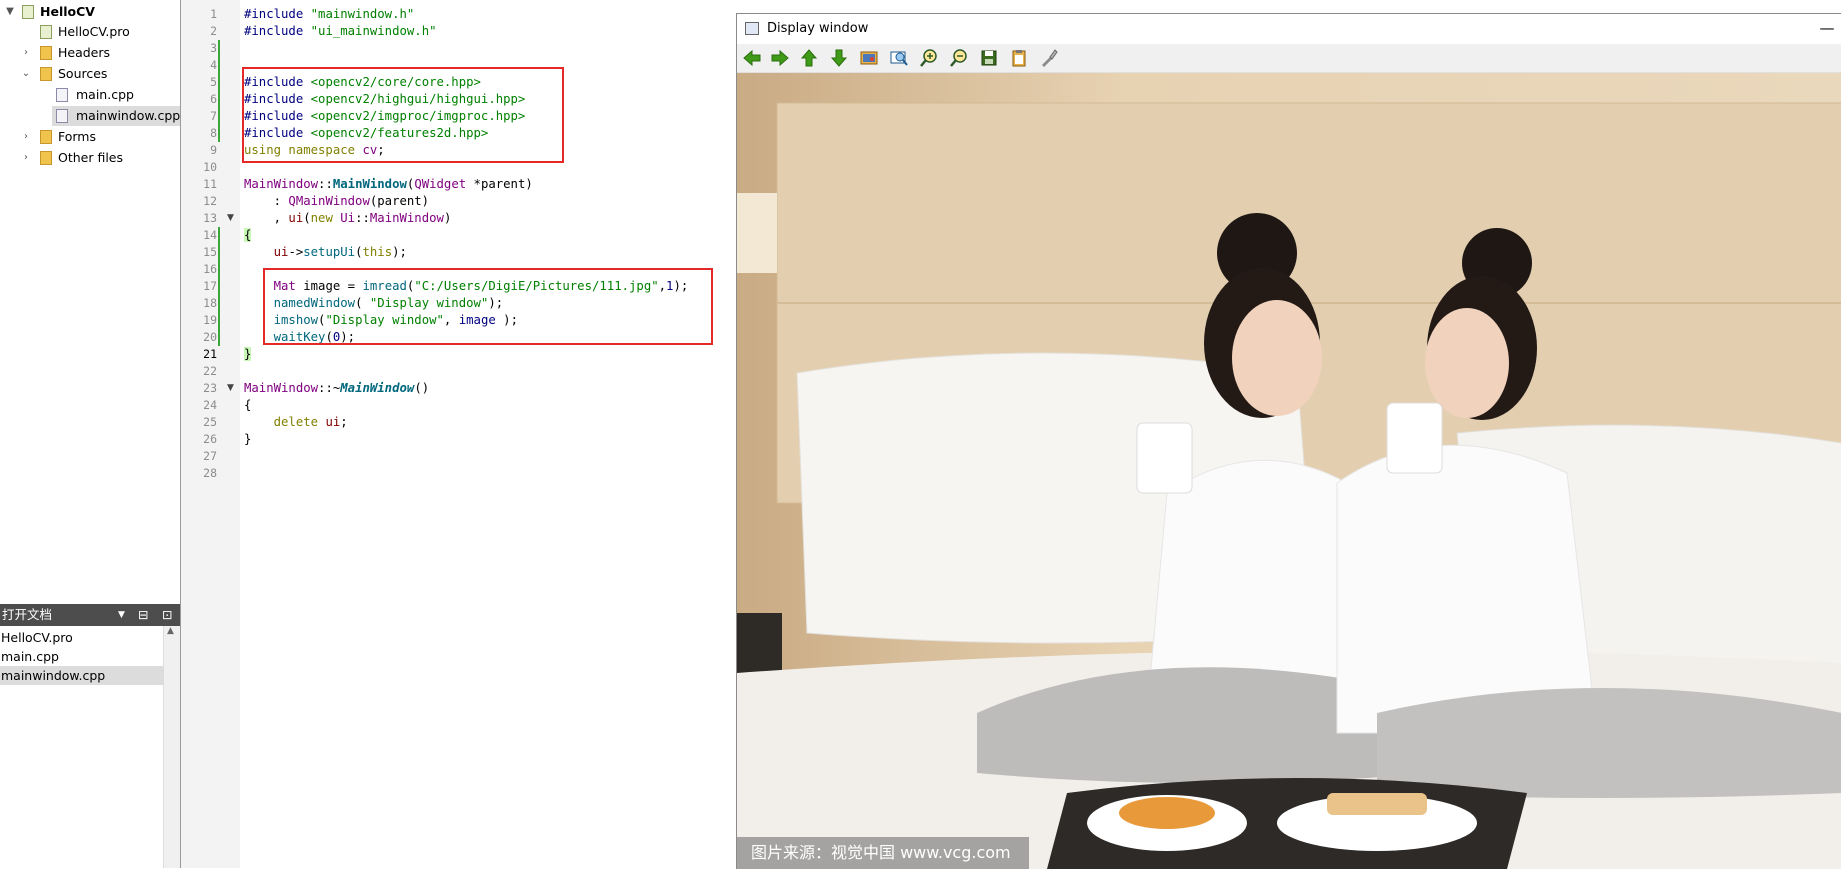 This screenshot has width=1841, height=869. Describe the element at coordinates (362, 14) in the screenshot. I see `code-token: "mainwindow.h"` at that location.